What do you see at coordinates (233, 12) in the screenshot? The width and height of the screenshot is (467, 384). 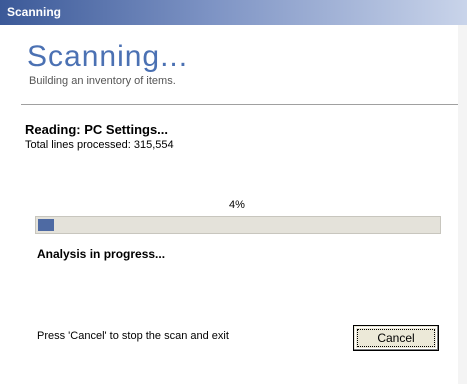 I see `window-titlebar: Scanning` at bounding box center [233, 12].